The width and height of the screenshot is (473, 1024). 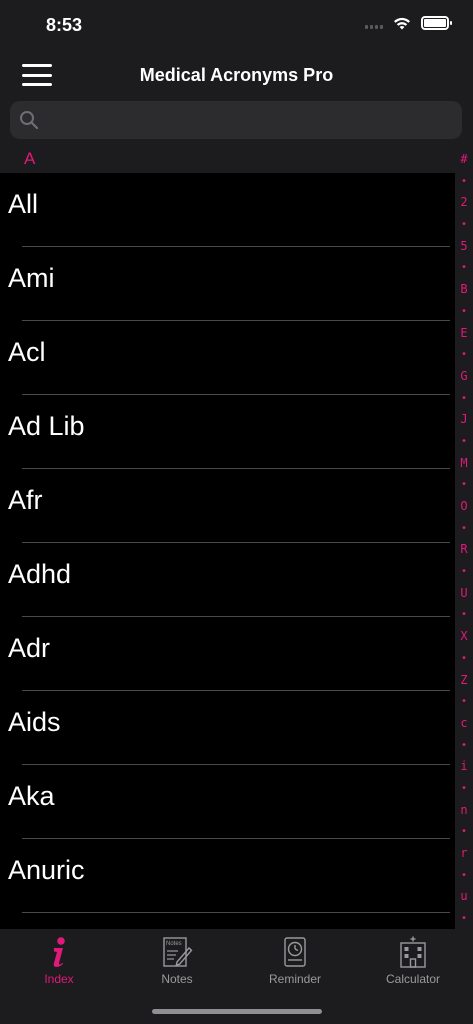 I want to click on search-bar, so click(x=236, y=121).